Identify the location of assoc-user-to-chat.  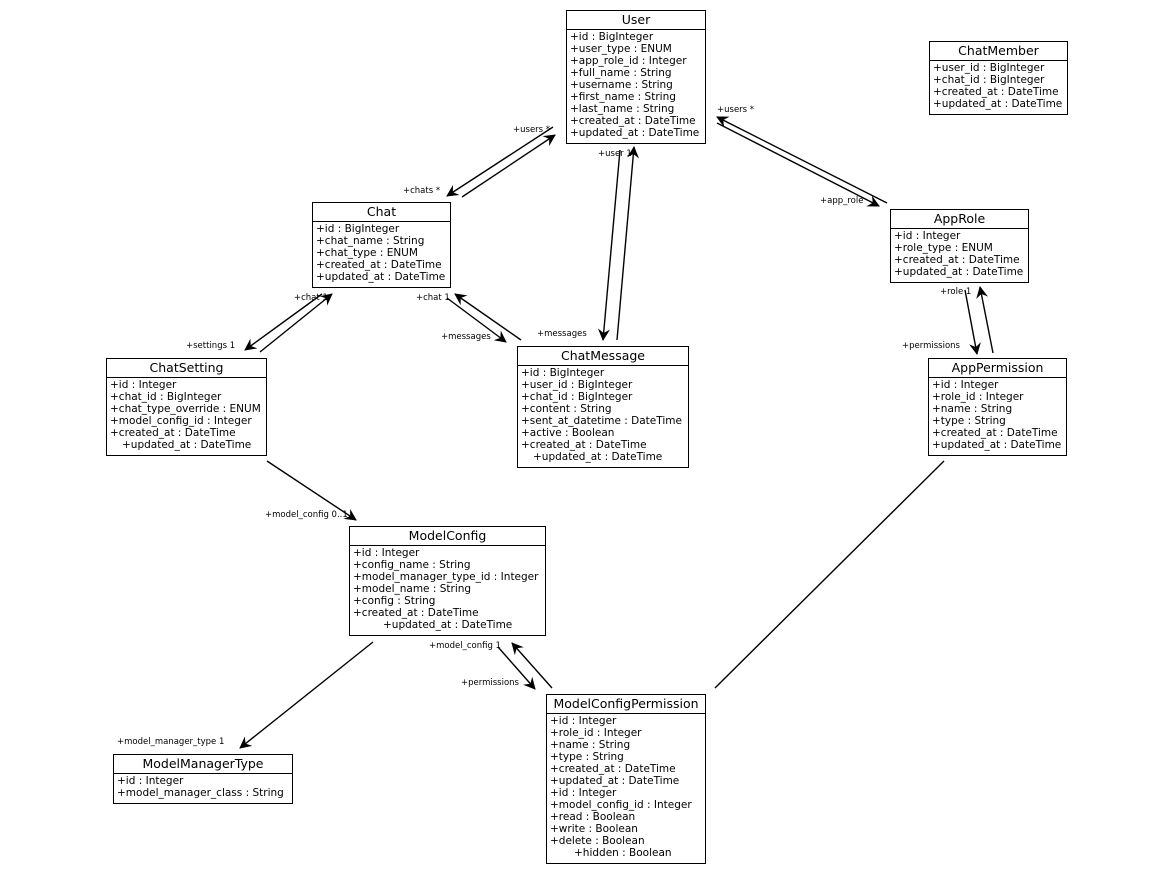
(500, 161).